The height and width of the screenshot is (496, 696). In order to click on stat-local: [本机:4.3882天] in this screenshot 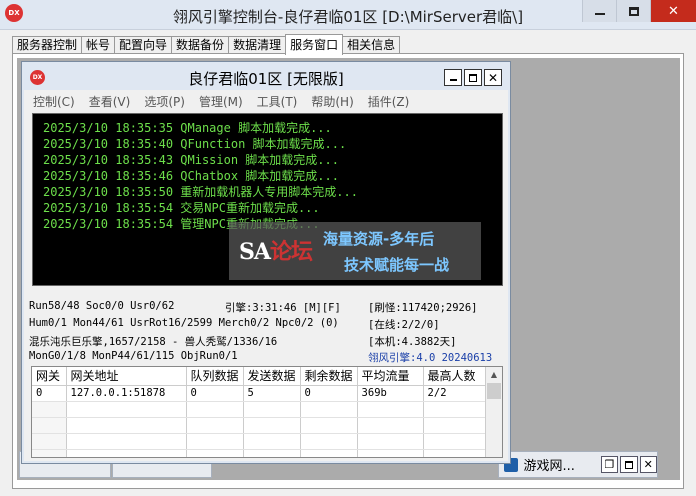, I will do `click(412, 342)`.